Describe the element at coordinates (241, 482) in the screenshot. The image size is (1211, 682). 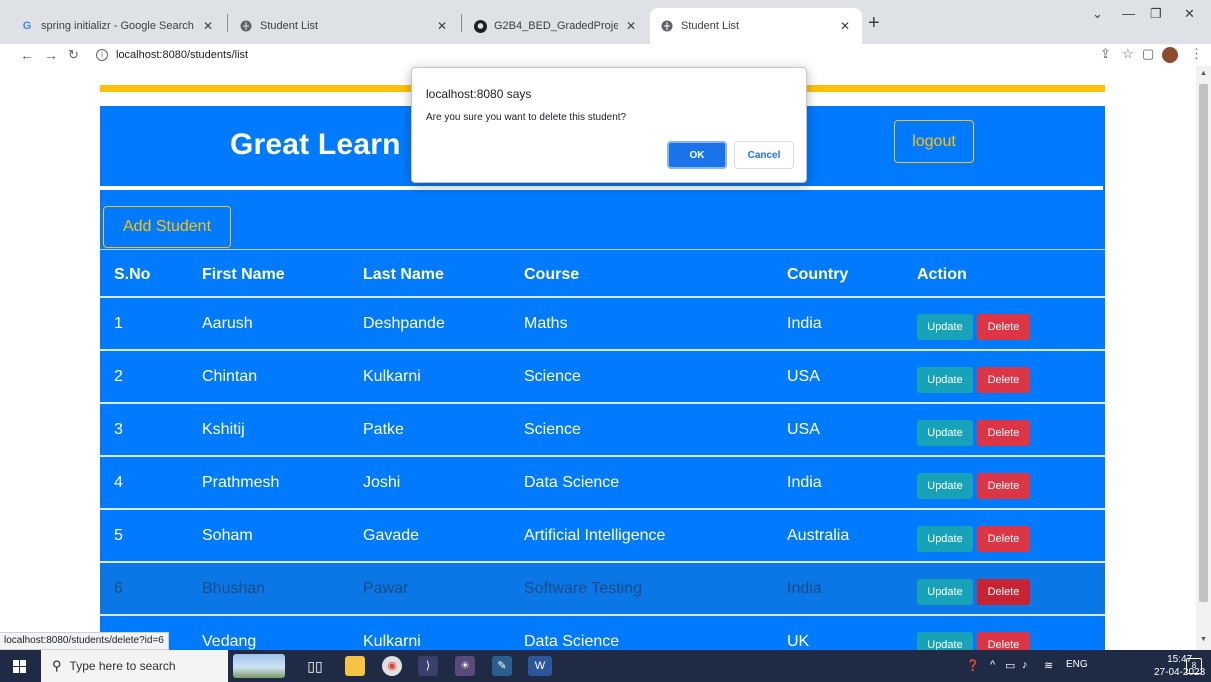
I see `cell-first-name: Prathmesh` at that location.